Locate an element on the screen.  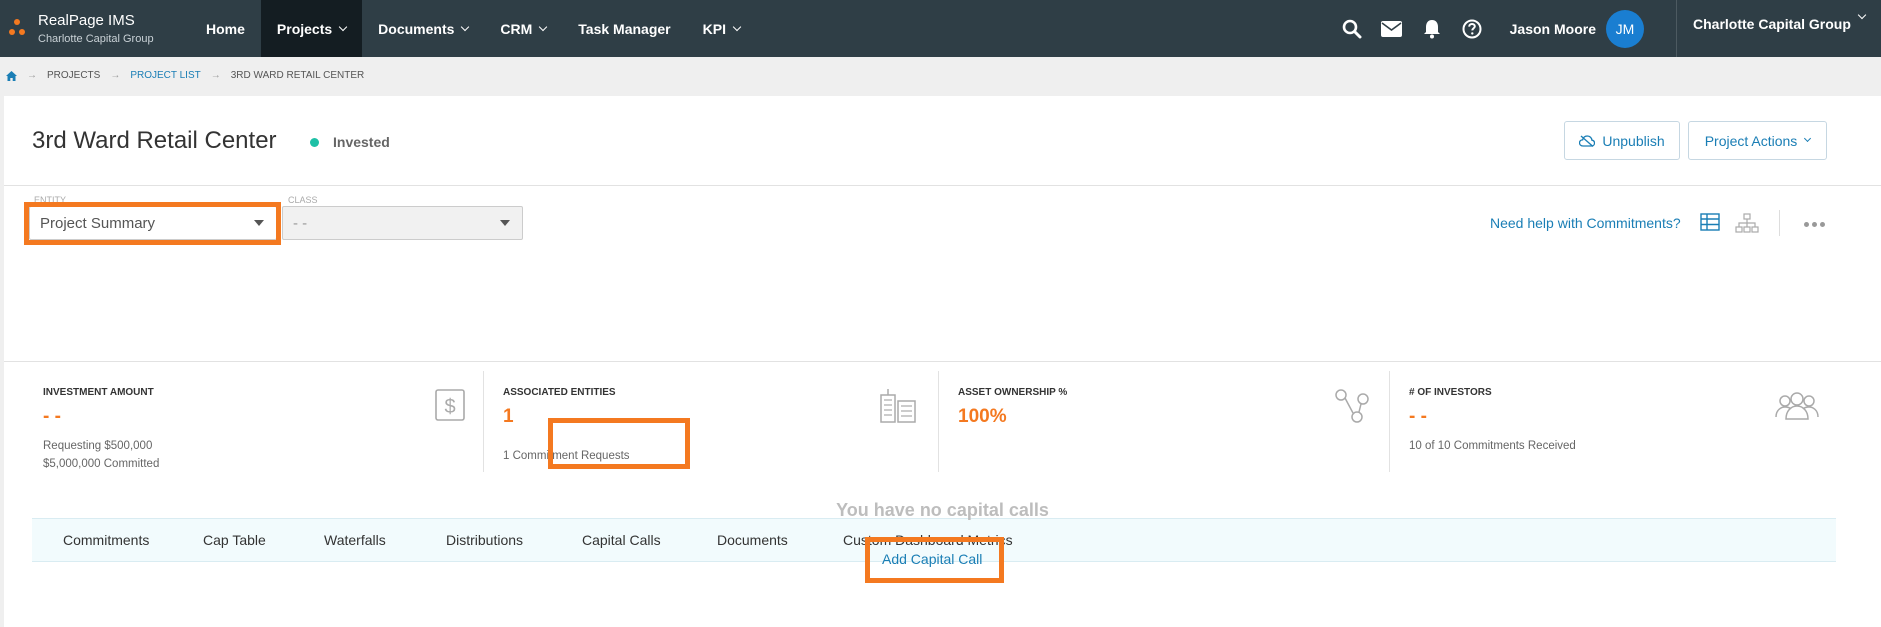
org-switcher: Charlotte Capital Group is located at coordinates (1778, 28).